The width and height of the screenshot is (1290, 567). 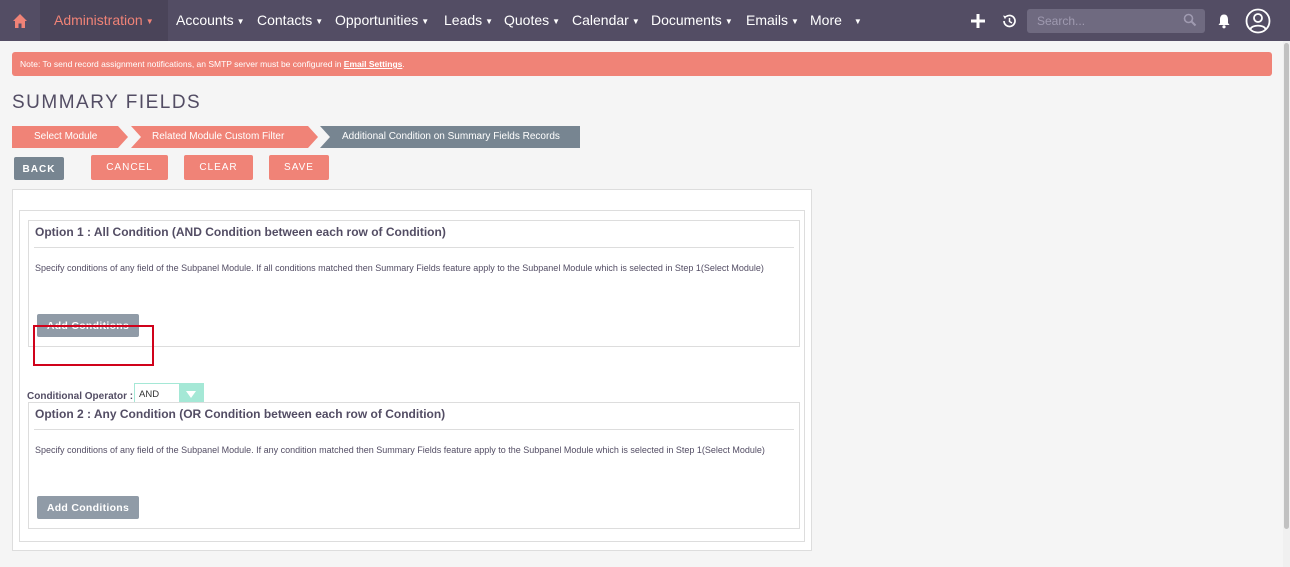 What do you see at coordinates (224, 137) in the screenshot?
I see `wizard-step-related-filter: Related Module Custom Filter` at bounding box center [224, 137].